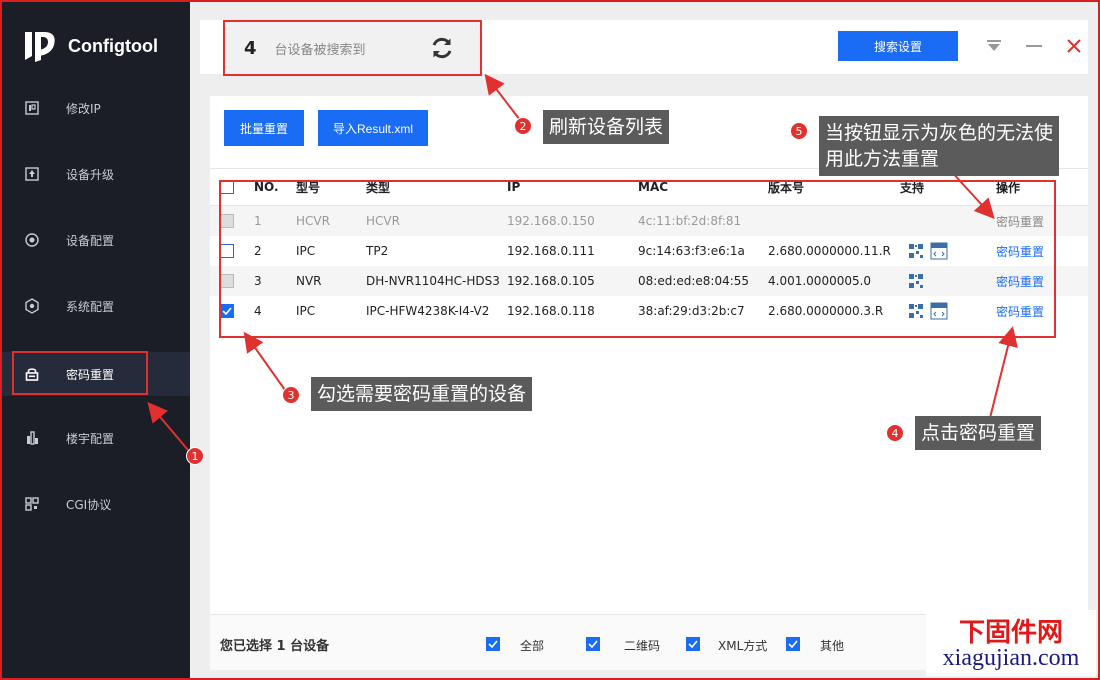 This screenshot has height=680, width=1100. I want to click on close-icon, so click(1074, 46).